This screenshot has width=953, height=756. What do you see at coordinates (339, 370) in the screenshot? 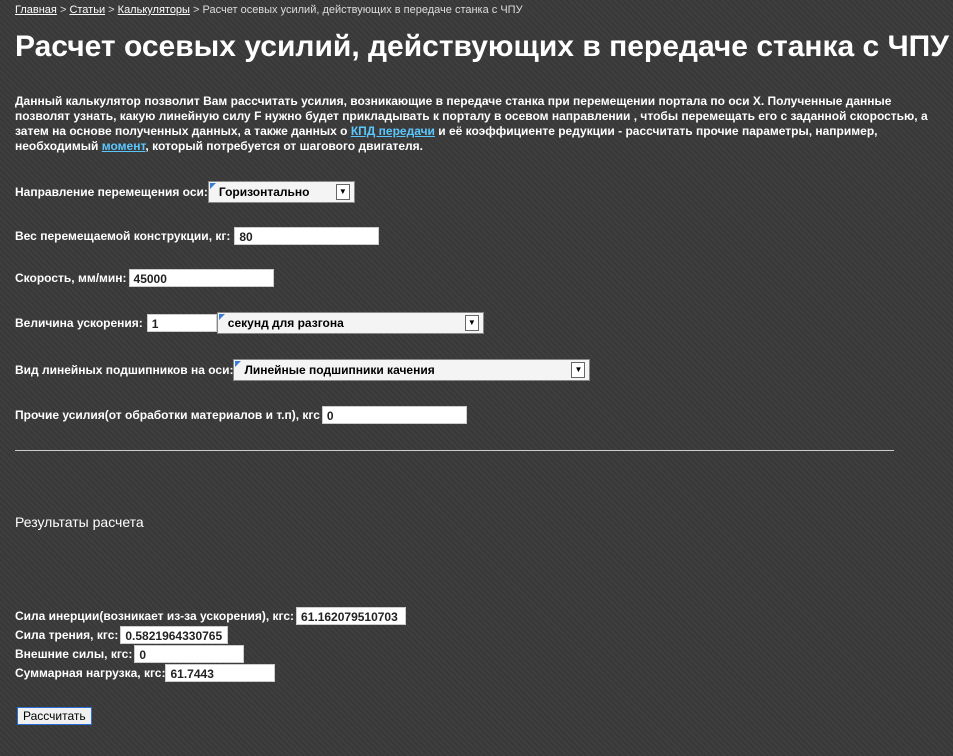
I see `bearings-select-value: Линейные подшипники качения` at bounding box center [339, 370].